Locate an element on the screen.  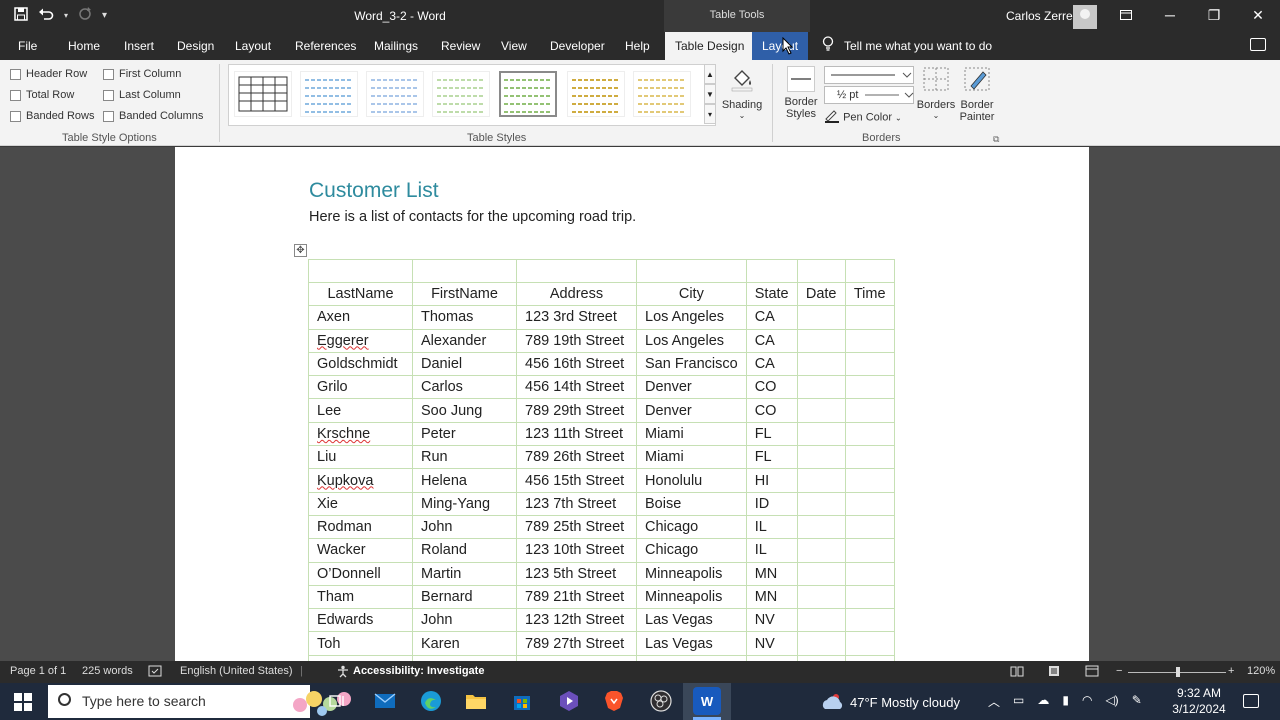
cell-city: Miami is located at coordinates (691, 434).